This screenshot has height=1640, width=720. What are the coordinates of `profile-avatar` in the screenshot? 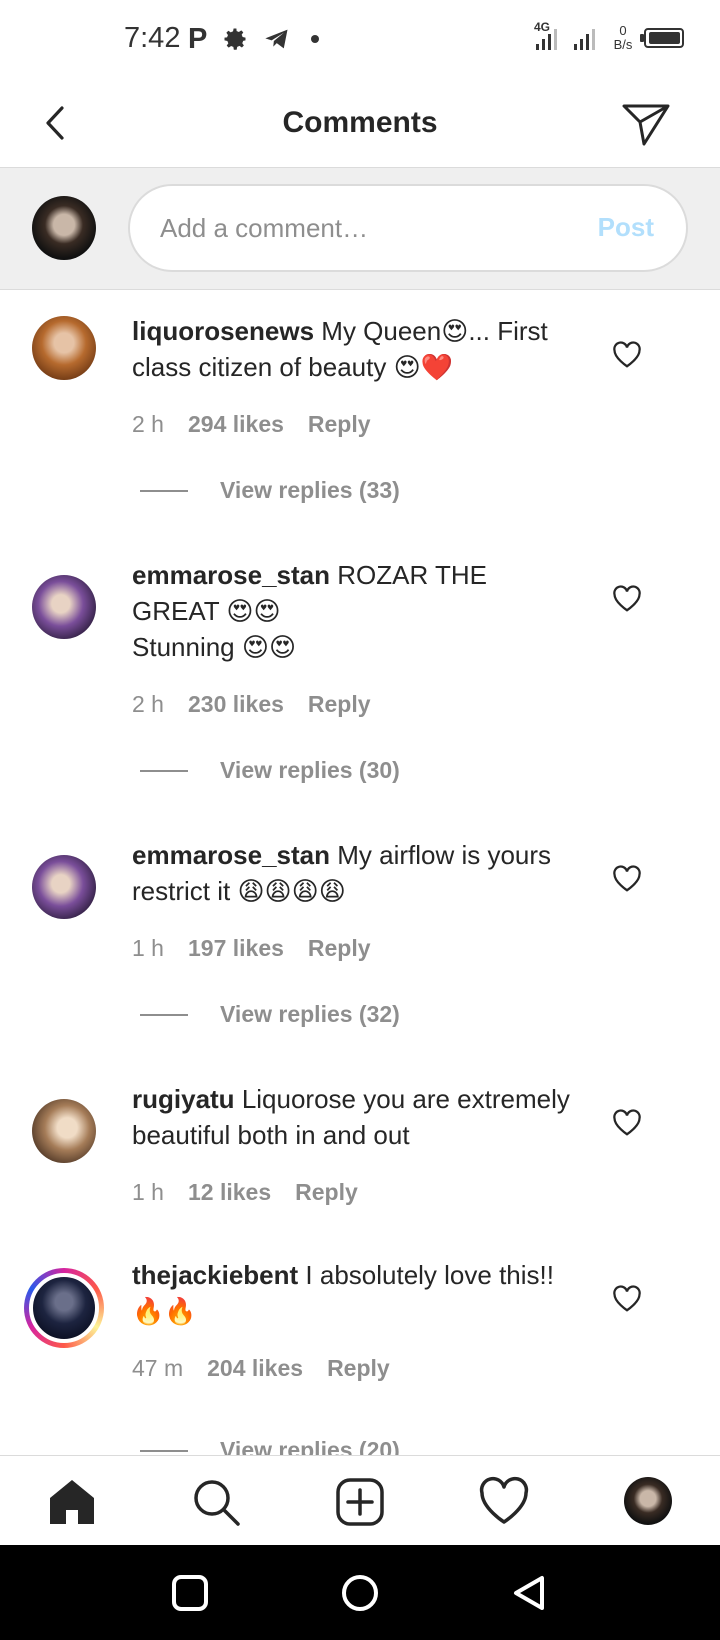 It's located at (648, 1501).